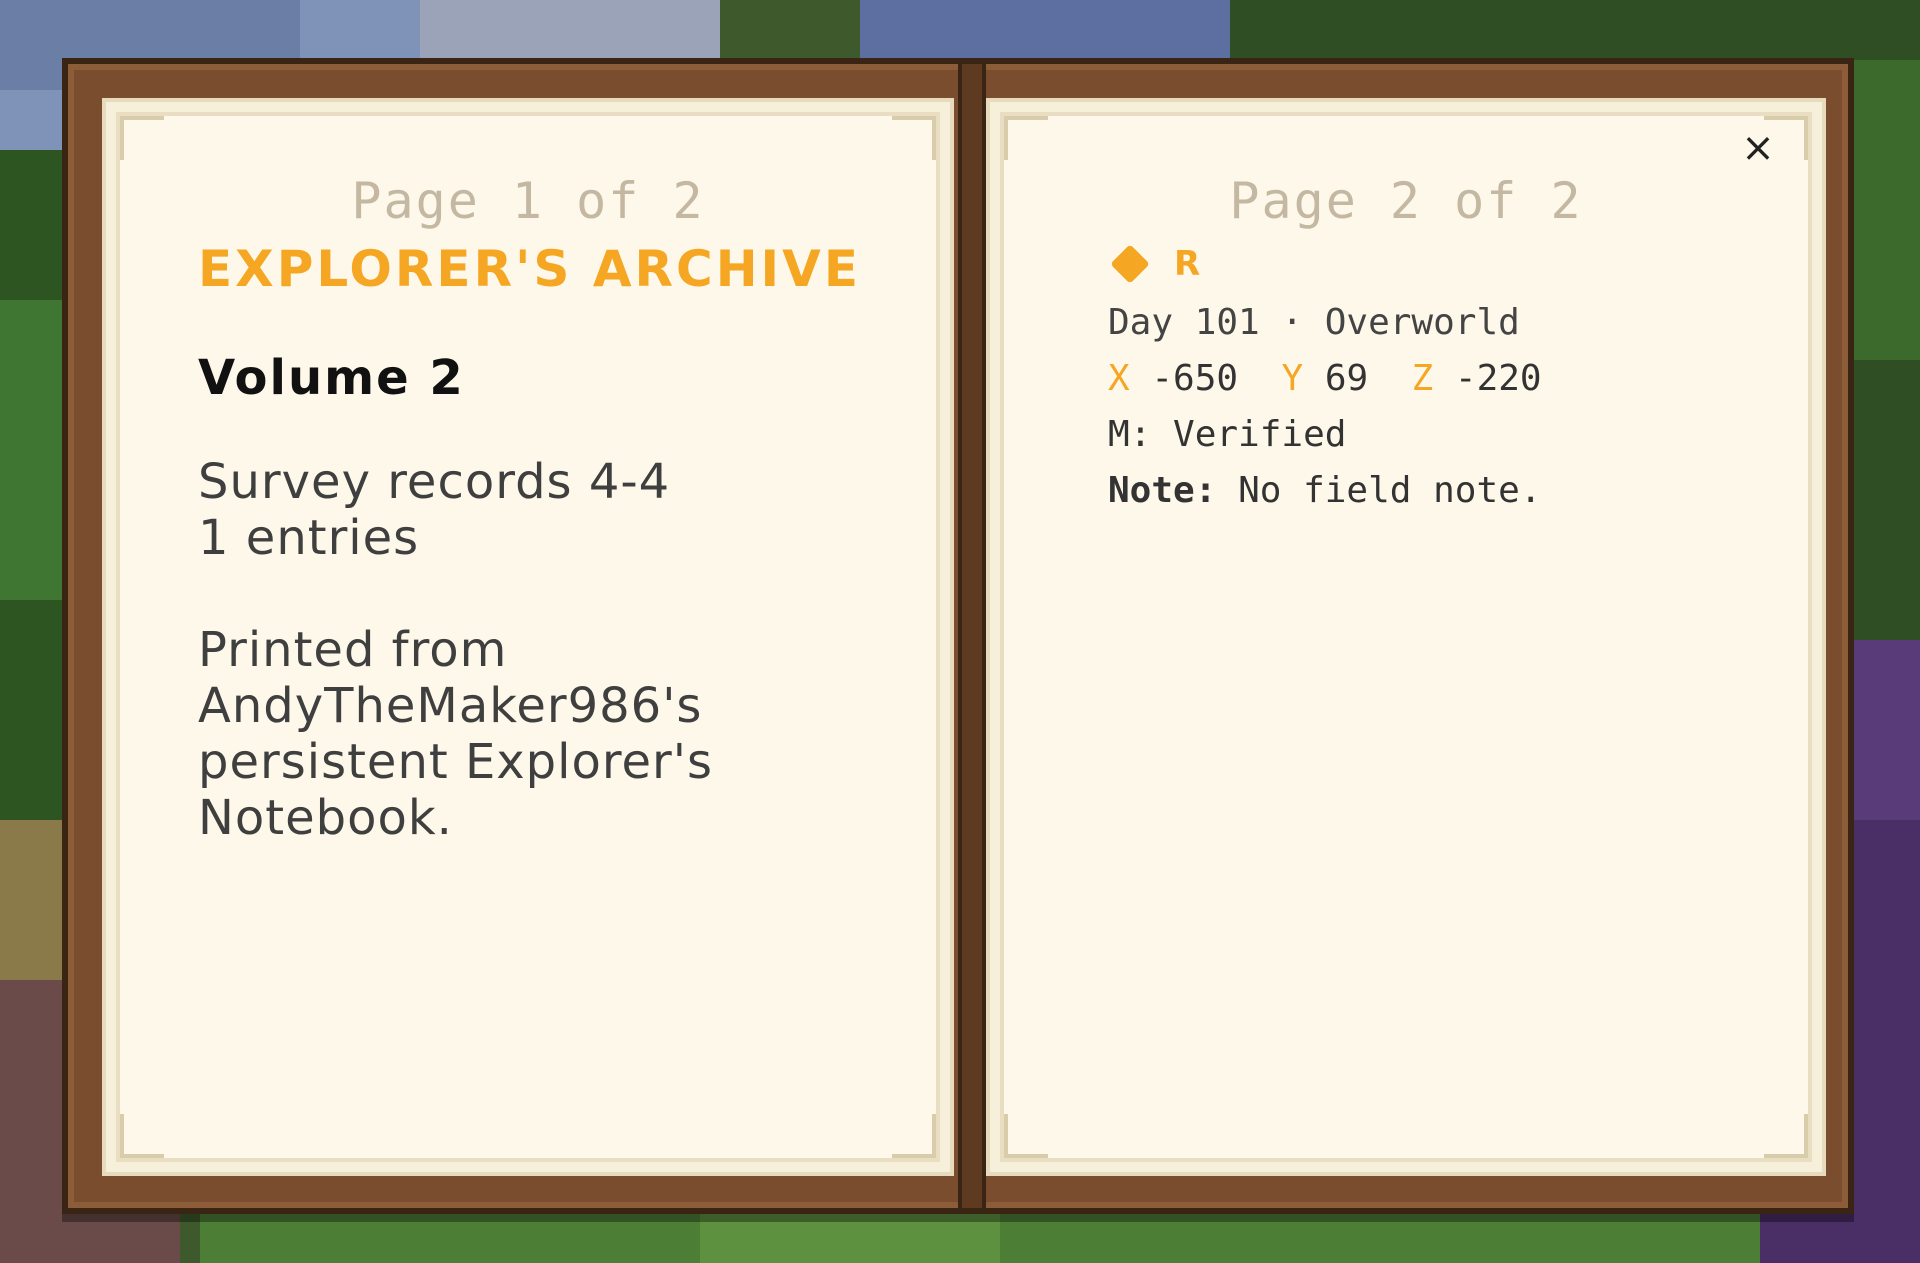  What do you see at coordinates (353, 650) in the screenshot?
I see `printed-line: Printed from` at bounding box center [353, 650].